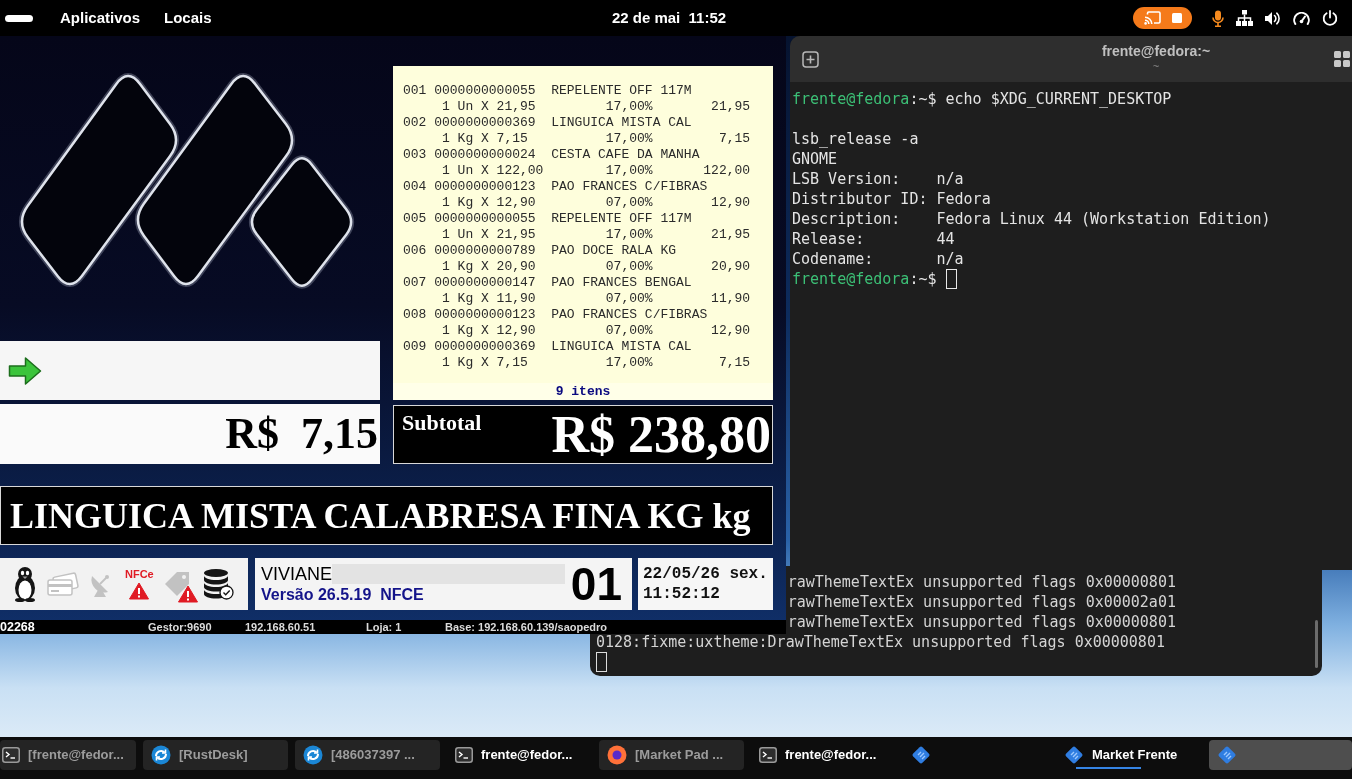  What do you see at coordinates (731, 299) in the screenshot?
I see `item-total: 11,90` at bounding box center [731, 299].